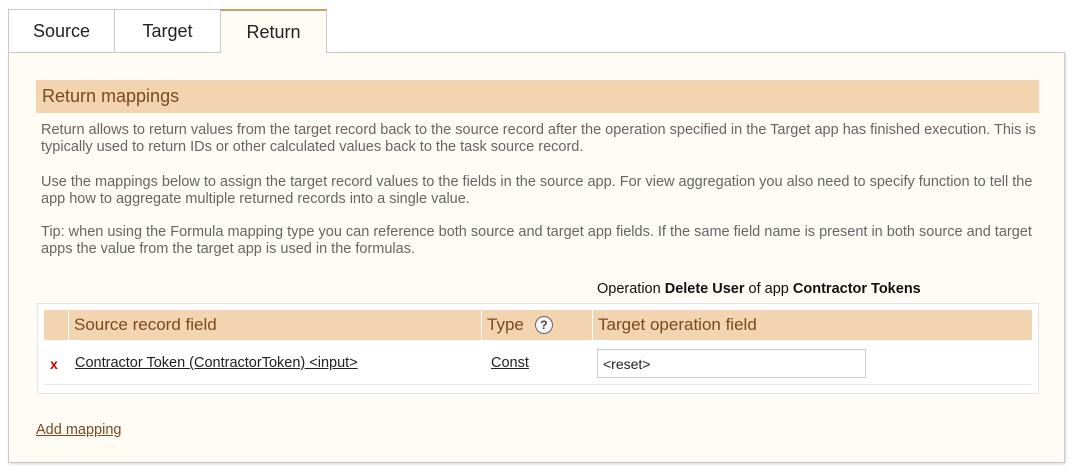 The image size is (1076, 475). What do you see at coordinates (167, 30) in the screenshot?
I see `tab-target: Target` at bounding box center [167, 30].